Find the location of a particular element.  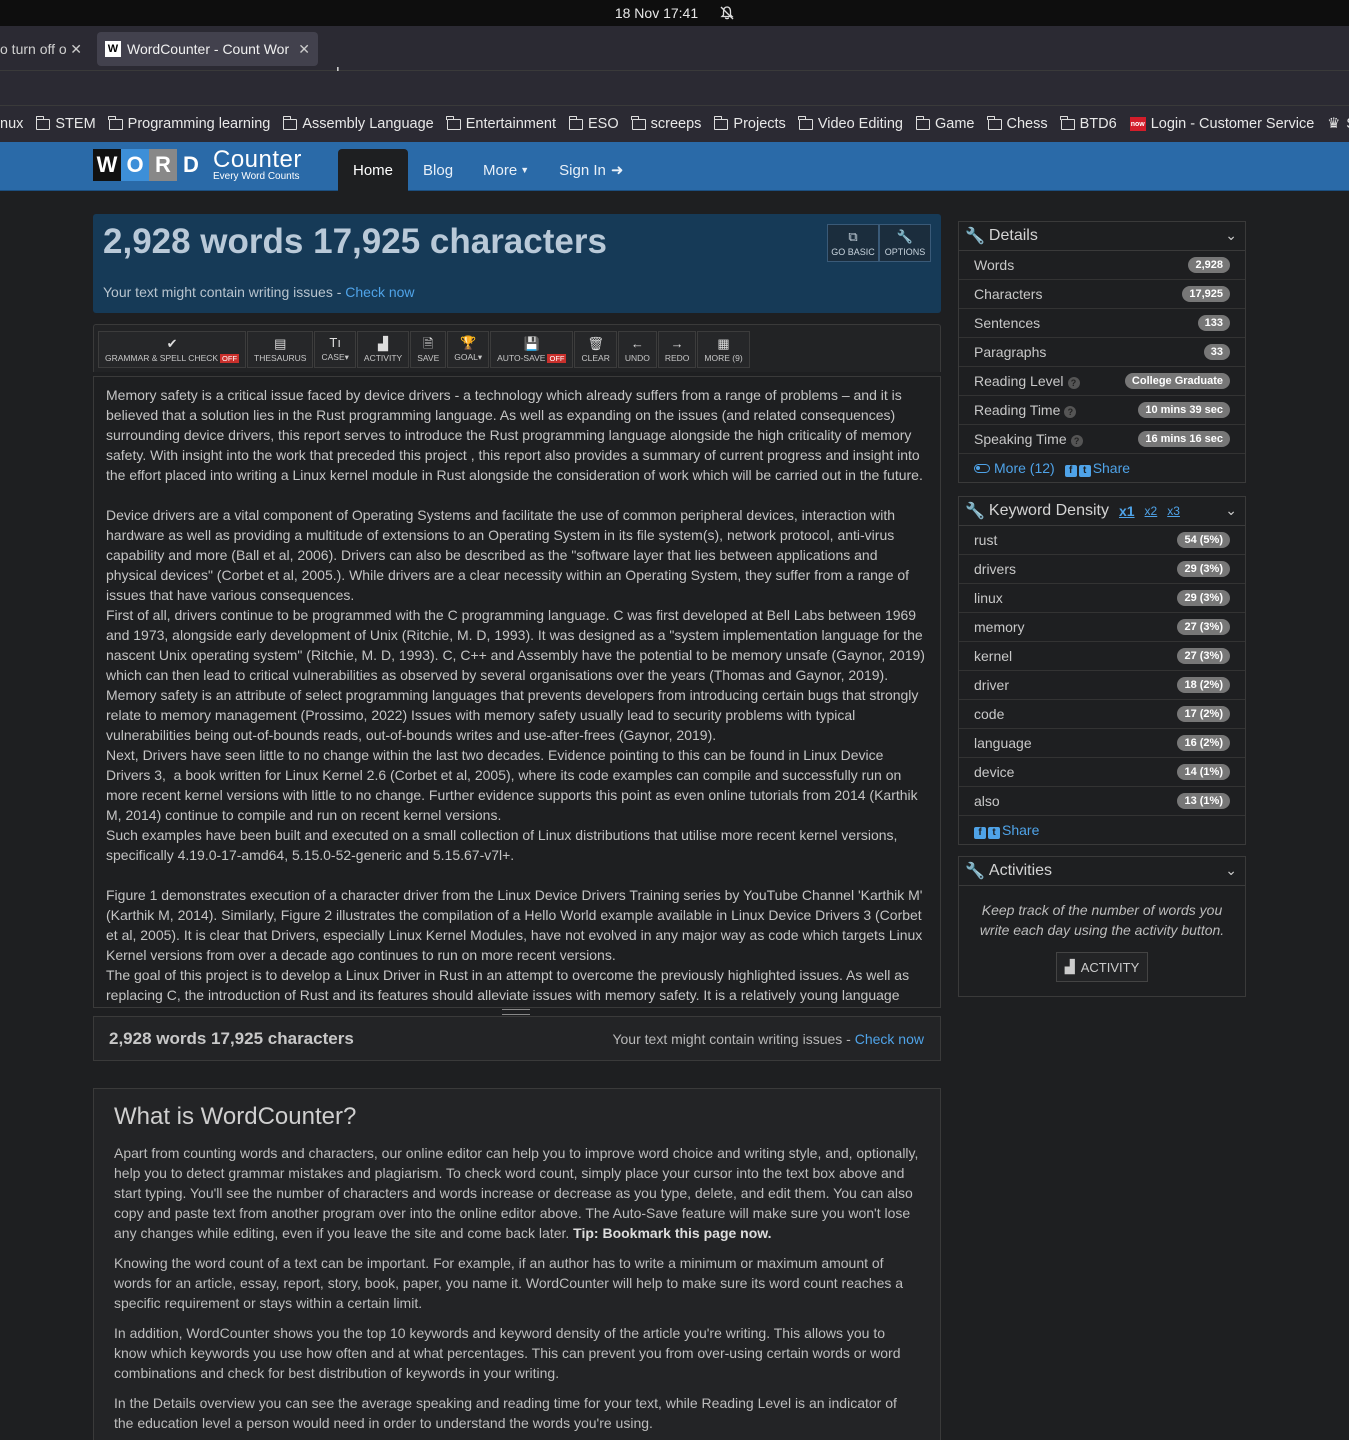

clear-button: 🗑 CLEAR is located at coordinates (595, 349).